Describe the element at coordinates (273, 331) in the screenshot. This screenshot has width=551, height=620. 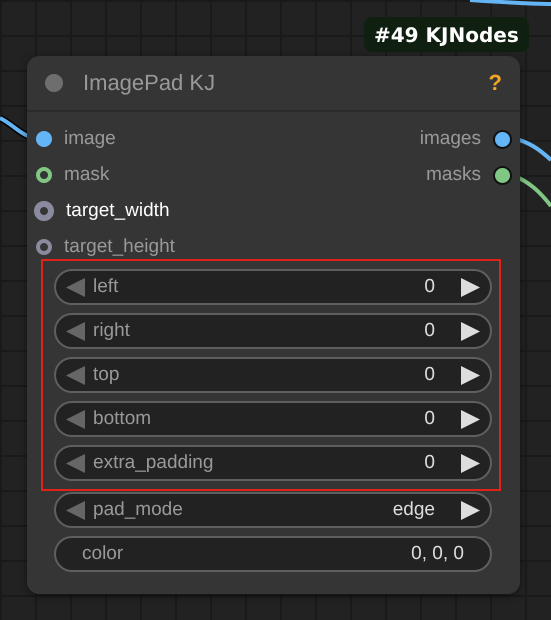
I see `number-widget: right 0` at that location.